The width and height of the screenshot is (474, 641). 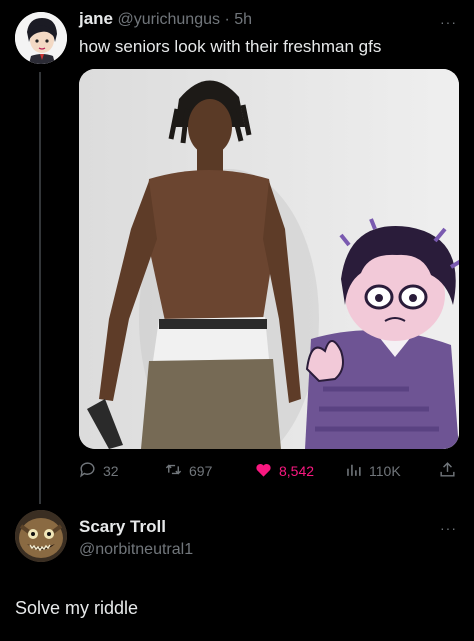 I want to click on share-action, so click(x=447, y=471).